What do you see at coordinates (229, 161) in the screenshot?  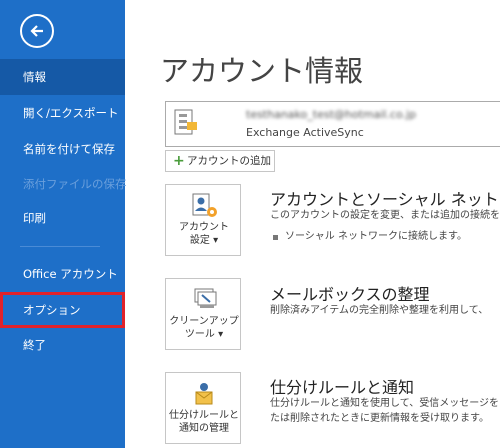 I see `add-account-label: アカウントの追加` at bounding box center [229, 161].